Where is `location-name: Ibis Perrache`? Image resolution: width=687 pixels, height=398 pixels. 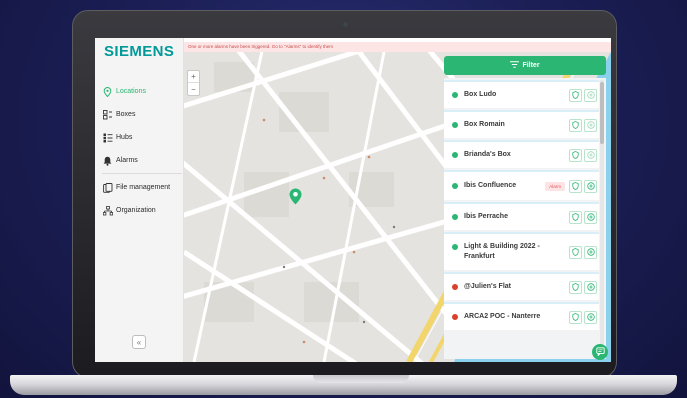
location-name: Ibis Perrache is located at coordinates (486, 216).